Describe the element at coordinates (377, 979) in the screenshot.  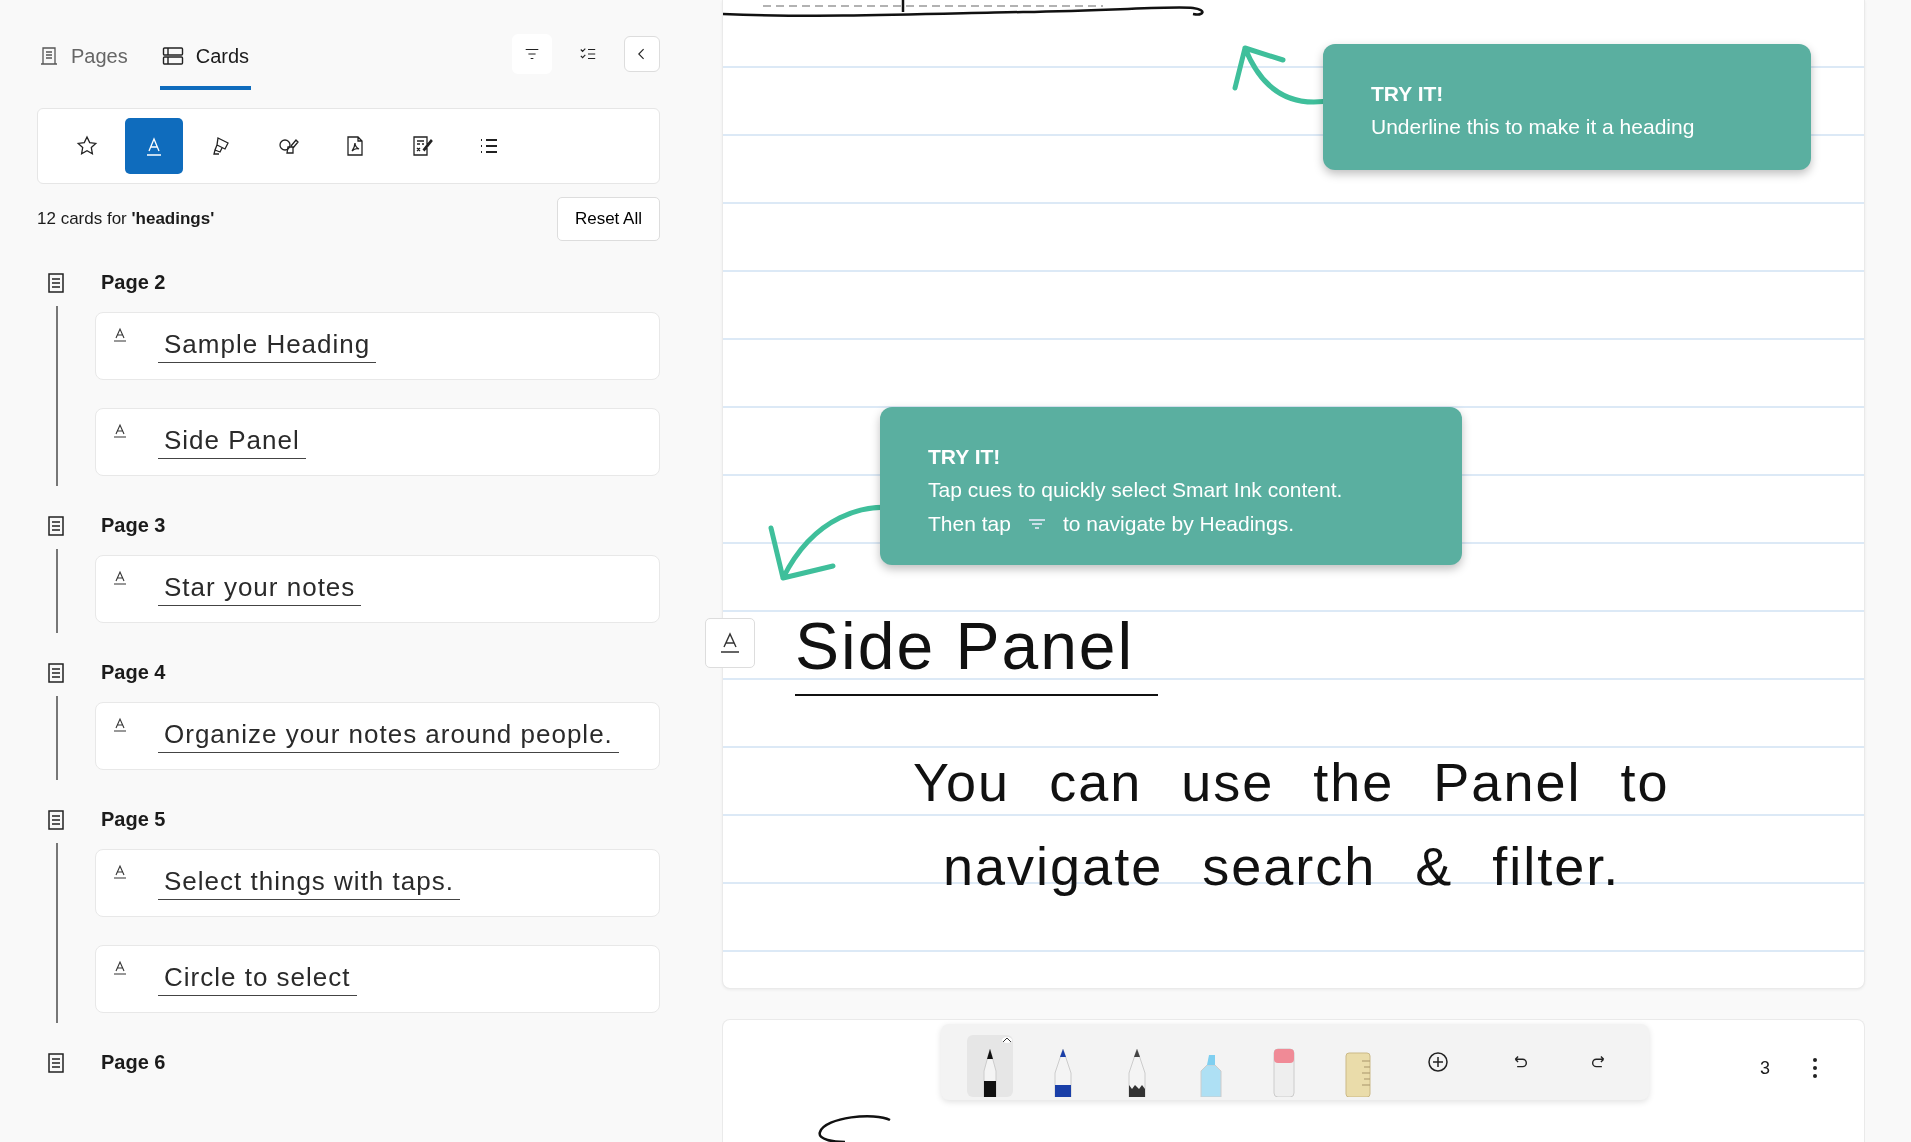
I see `heading-card: Circle to select` at that location.